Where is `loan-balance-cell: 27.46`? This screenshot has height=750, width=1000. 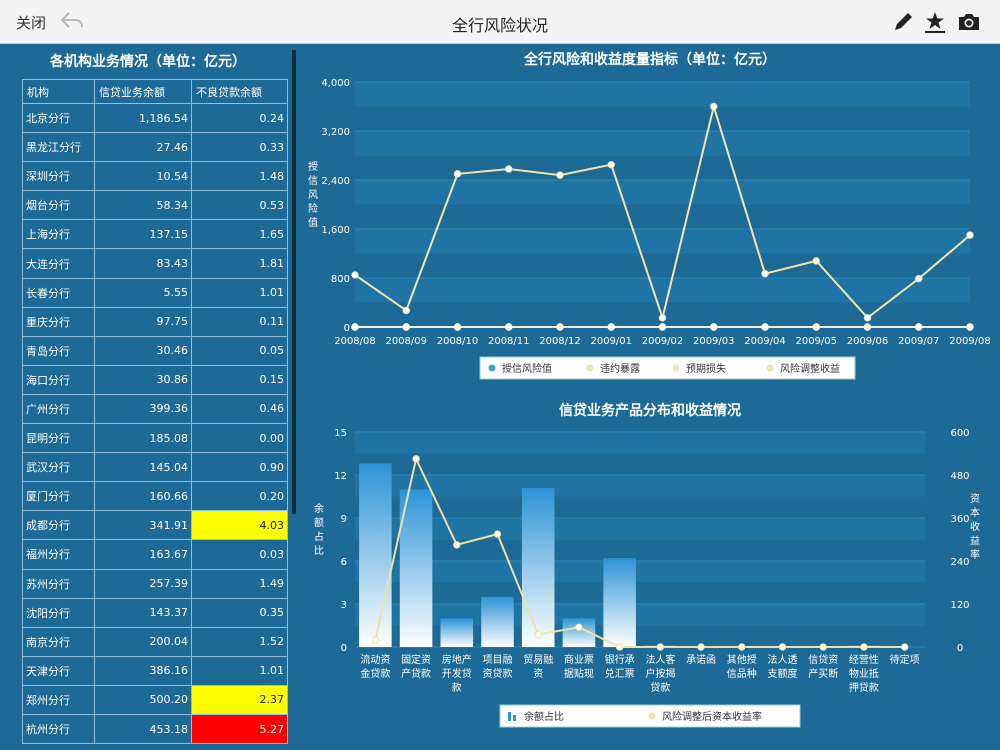 loan-balance-cell: 27.46 is located at coordinates (143, 147).